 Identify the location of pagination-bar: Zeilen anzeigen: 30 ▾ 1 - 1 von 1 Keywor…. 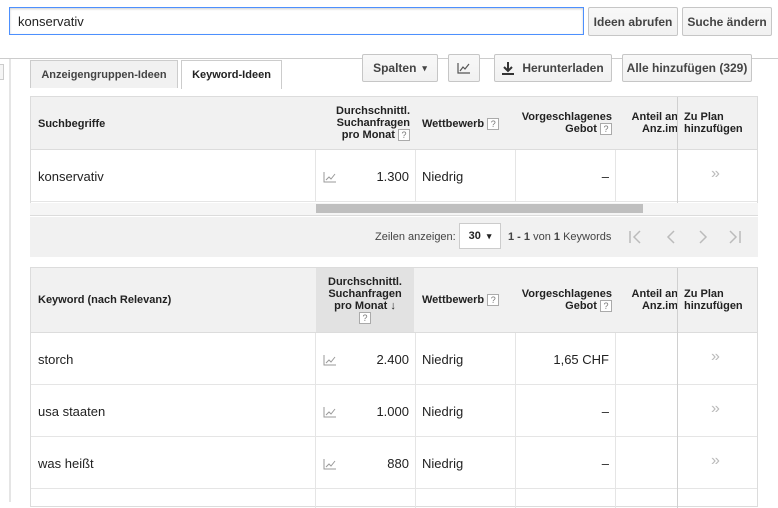
(394, 237).